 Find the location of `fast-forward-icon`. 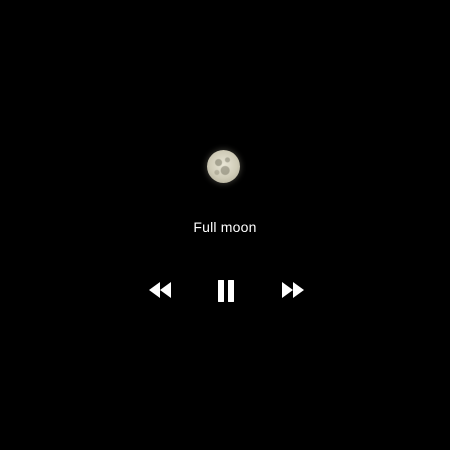

fast-forward-icon is located at coordinates (293, 290).